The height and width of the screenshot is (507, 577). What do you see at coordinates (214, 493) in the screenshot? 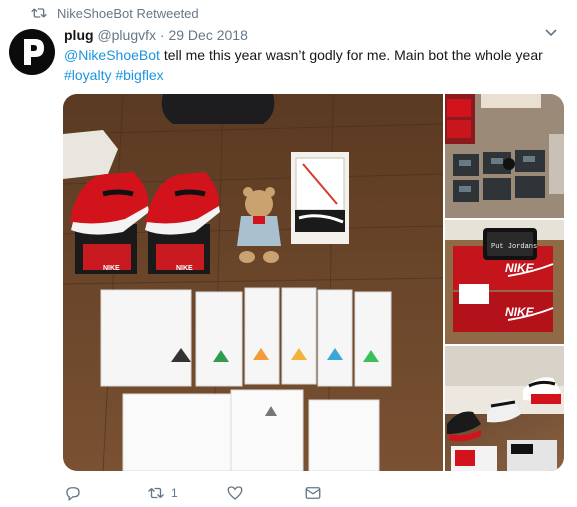
I see `tweet-actions: 1` at bounding box center [214, 493].